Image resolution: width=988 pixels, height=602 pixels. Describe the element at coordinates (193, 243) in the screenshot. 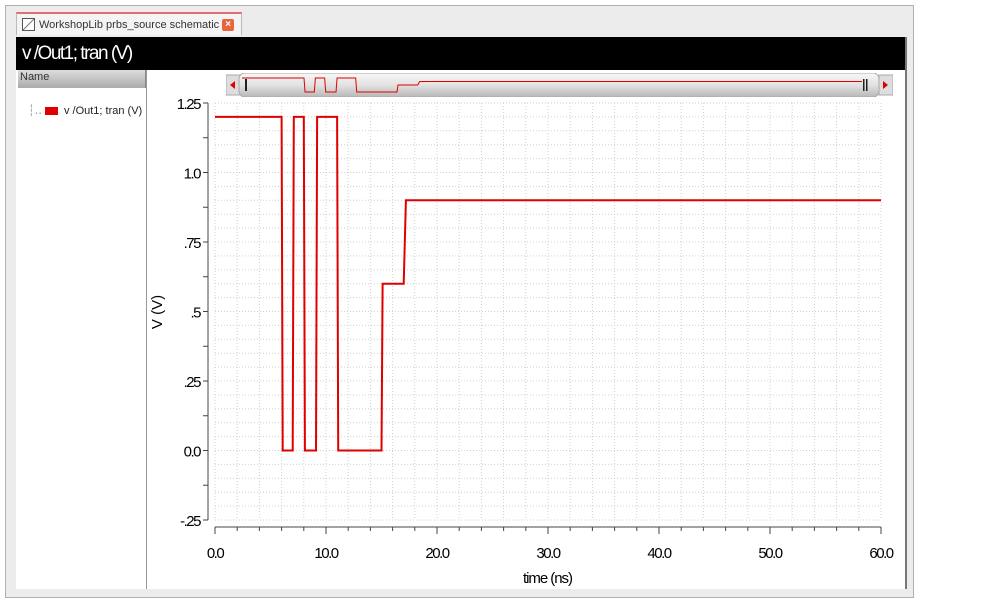

I see `y-tick-label: .75` at that location.